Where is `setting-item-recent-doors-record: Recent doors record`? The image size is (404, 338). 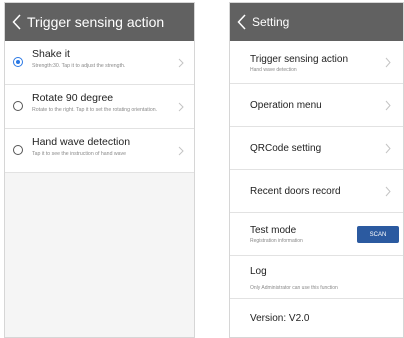
setting-item-recent-doors-record: Recent doors record is located at coordinates (316, 191).